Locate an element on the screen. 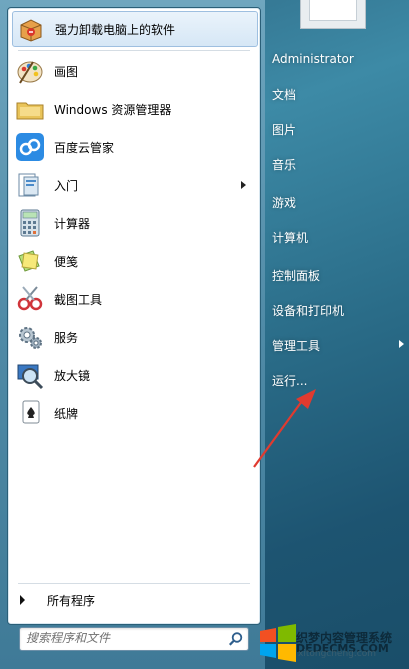 This screenshot has width=409, height=669. right-item-games: 游戏 is located at coordinates (336, 202).